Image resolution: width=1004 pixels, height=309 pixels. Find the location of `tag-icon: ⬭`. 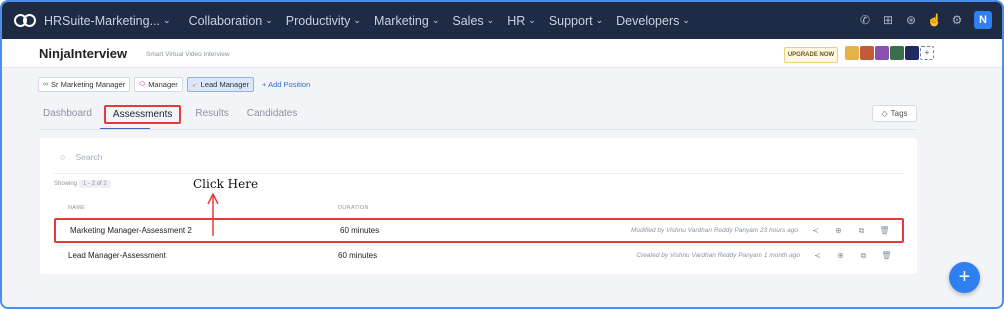

tag-icon: ⬭ is located at coordinates (142, 84).